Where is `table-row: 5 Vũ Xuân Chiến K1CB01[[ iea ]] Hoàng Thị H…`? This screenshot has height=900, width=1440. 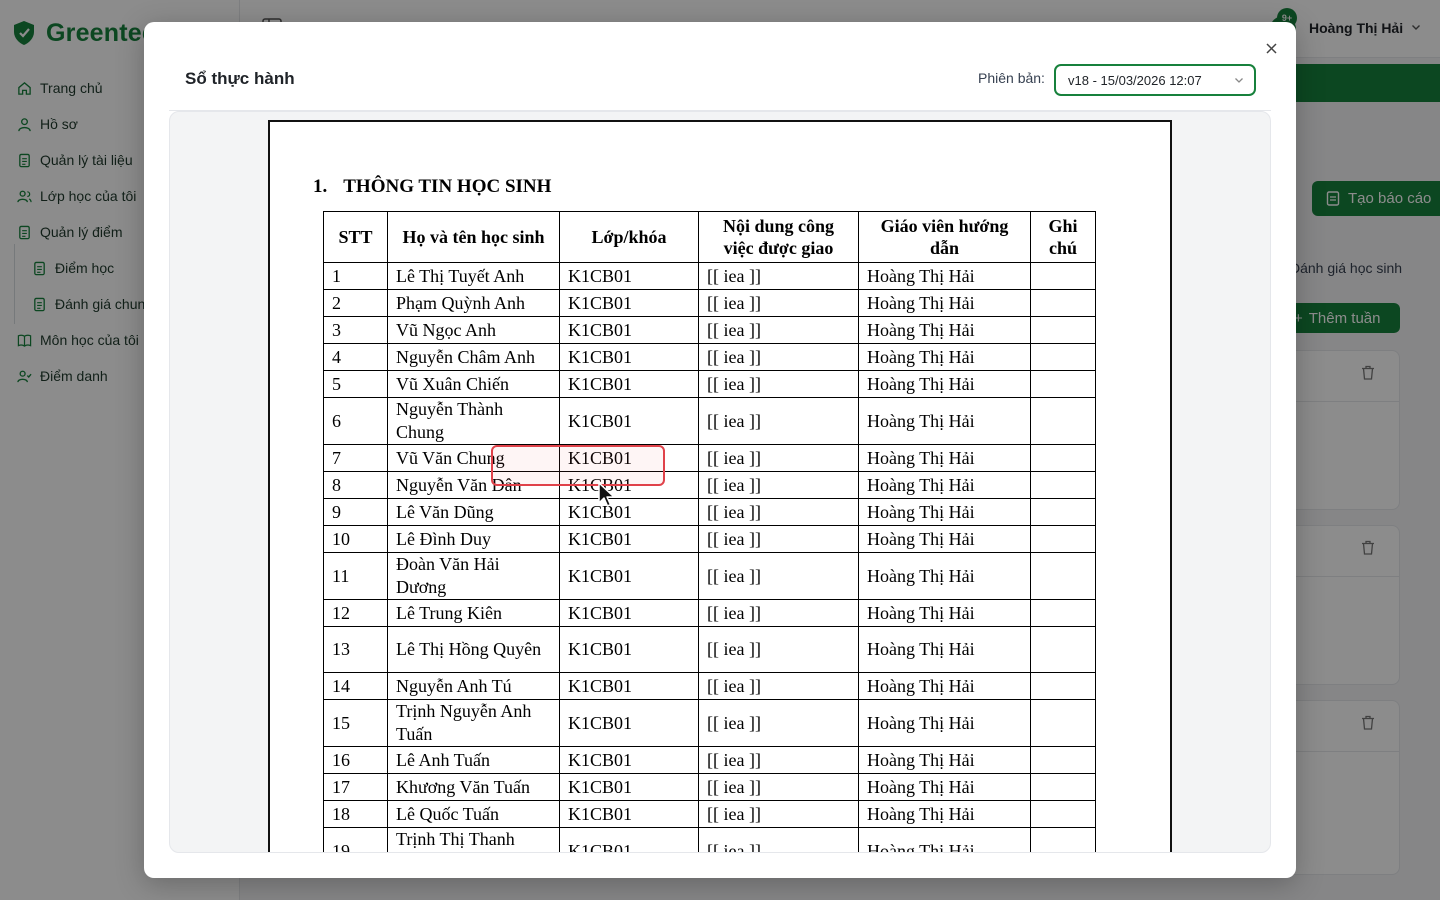 table-row: 5 Vũ Xuân Chiến K1CB01[[ iea ]] Hoàng Thị H… is located at coordinates (709, 384).